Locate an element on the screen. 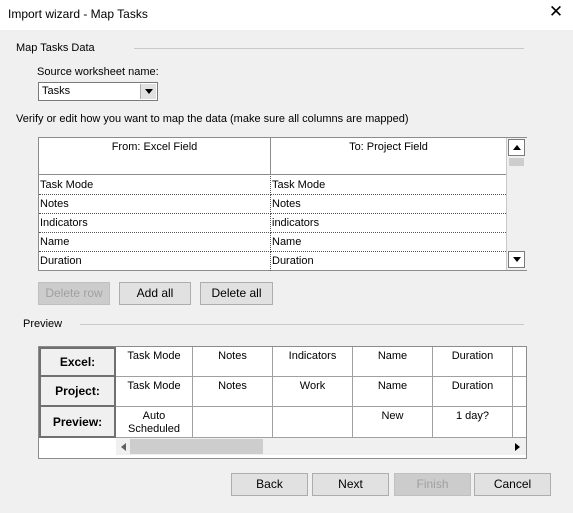 Image resolution: width=573 pixels, height=513 pixels. map-from-cell: Task Mode is located at coordinates (155, 185).